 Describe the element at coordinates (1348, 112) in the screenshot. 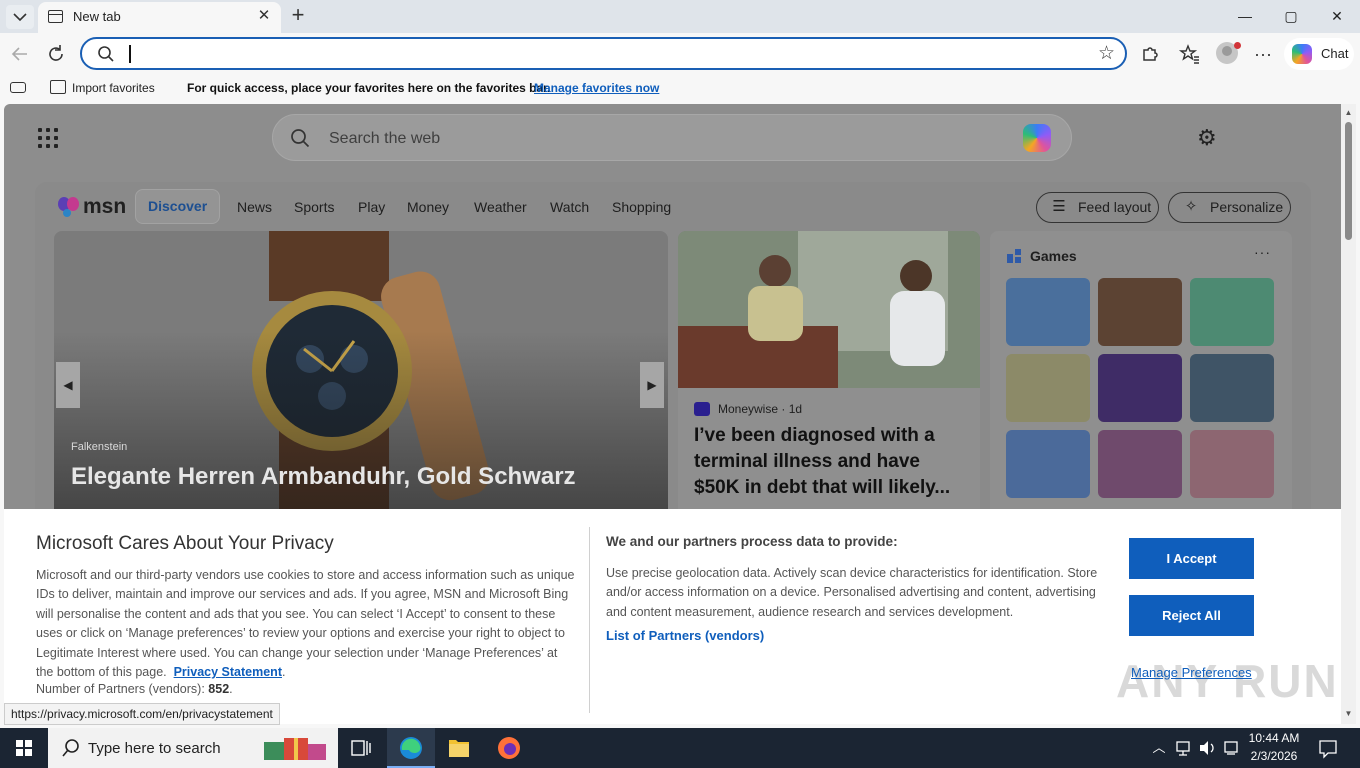

I see `scroll-up-arrow-icon: ▲` at that location.